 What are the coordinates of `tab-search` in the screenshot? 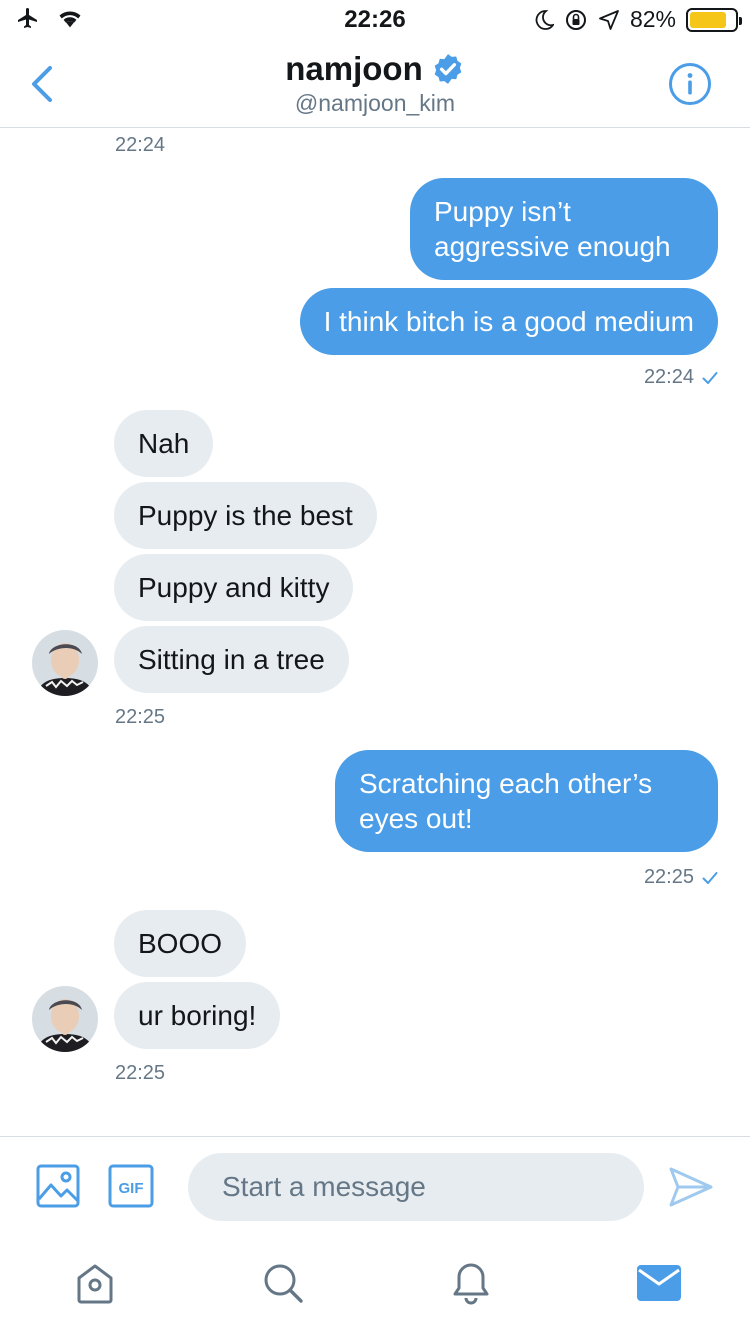 It's located at (283, 1283).